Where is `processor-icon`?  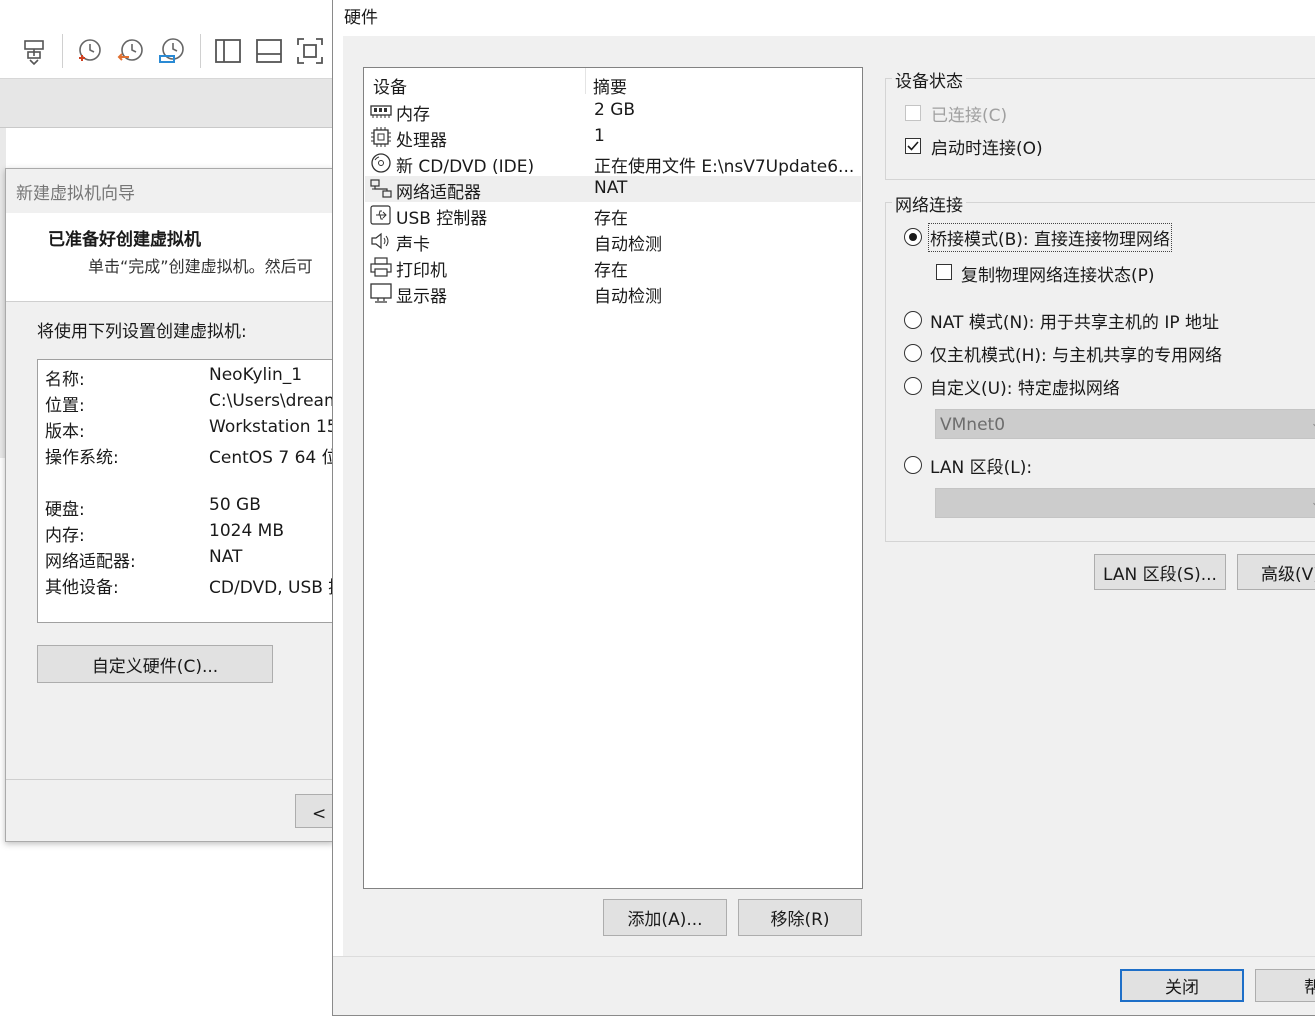 processor-icon is located at coordinates (381, 137).